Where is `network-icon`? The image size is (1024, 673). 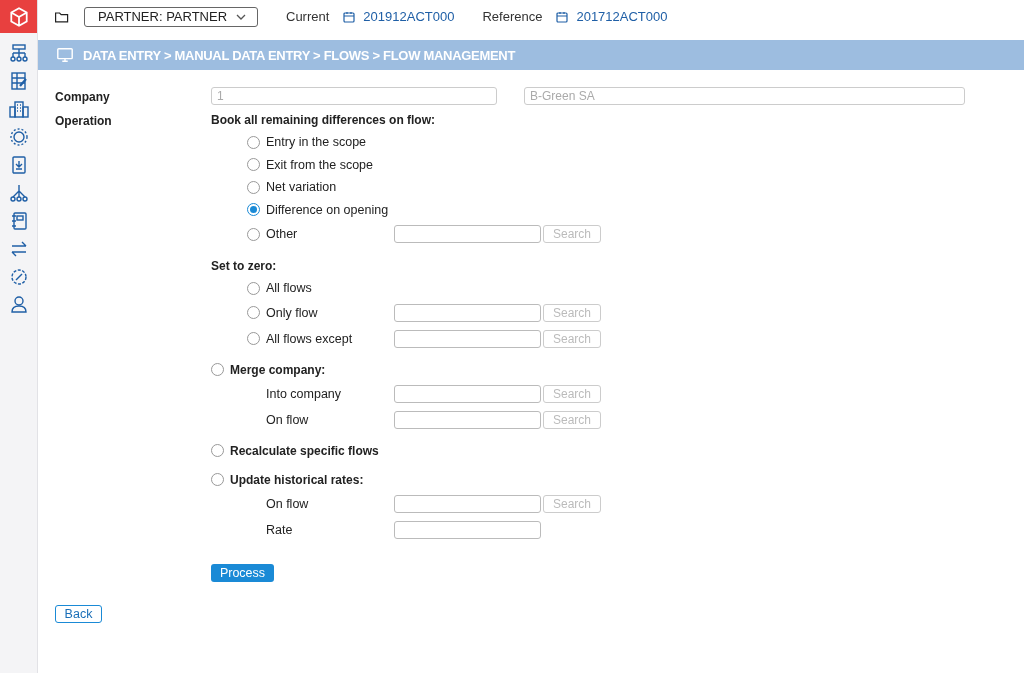
network-icon is located at coordinates (18, 193).